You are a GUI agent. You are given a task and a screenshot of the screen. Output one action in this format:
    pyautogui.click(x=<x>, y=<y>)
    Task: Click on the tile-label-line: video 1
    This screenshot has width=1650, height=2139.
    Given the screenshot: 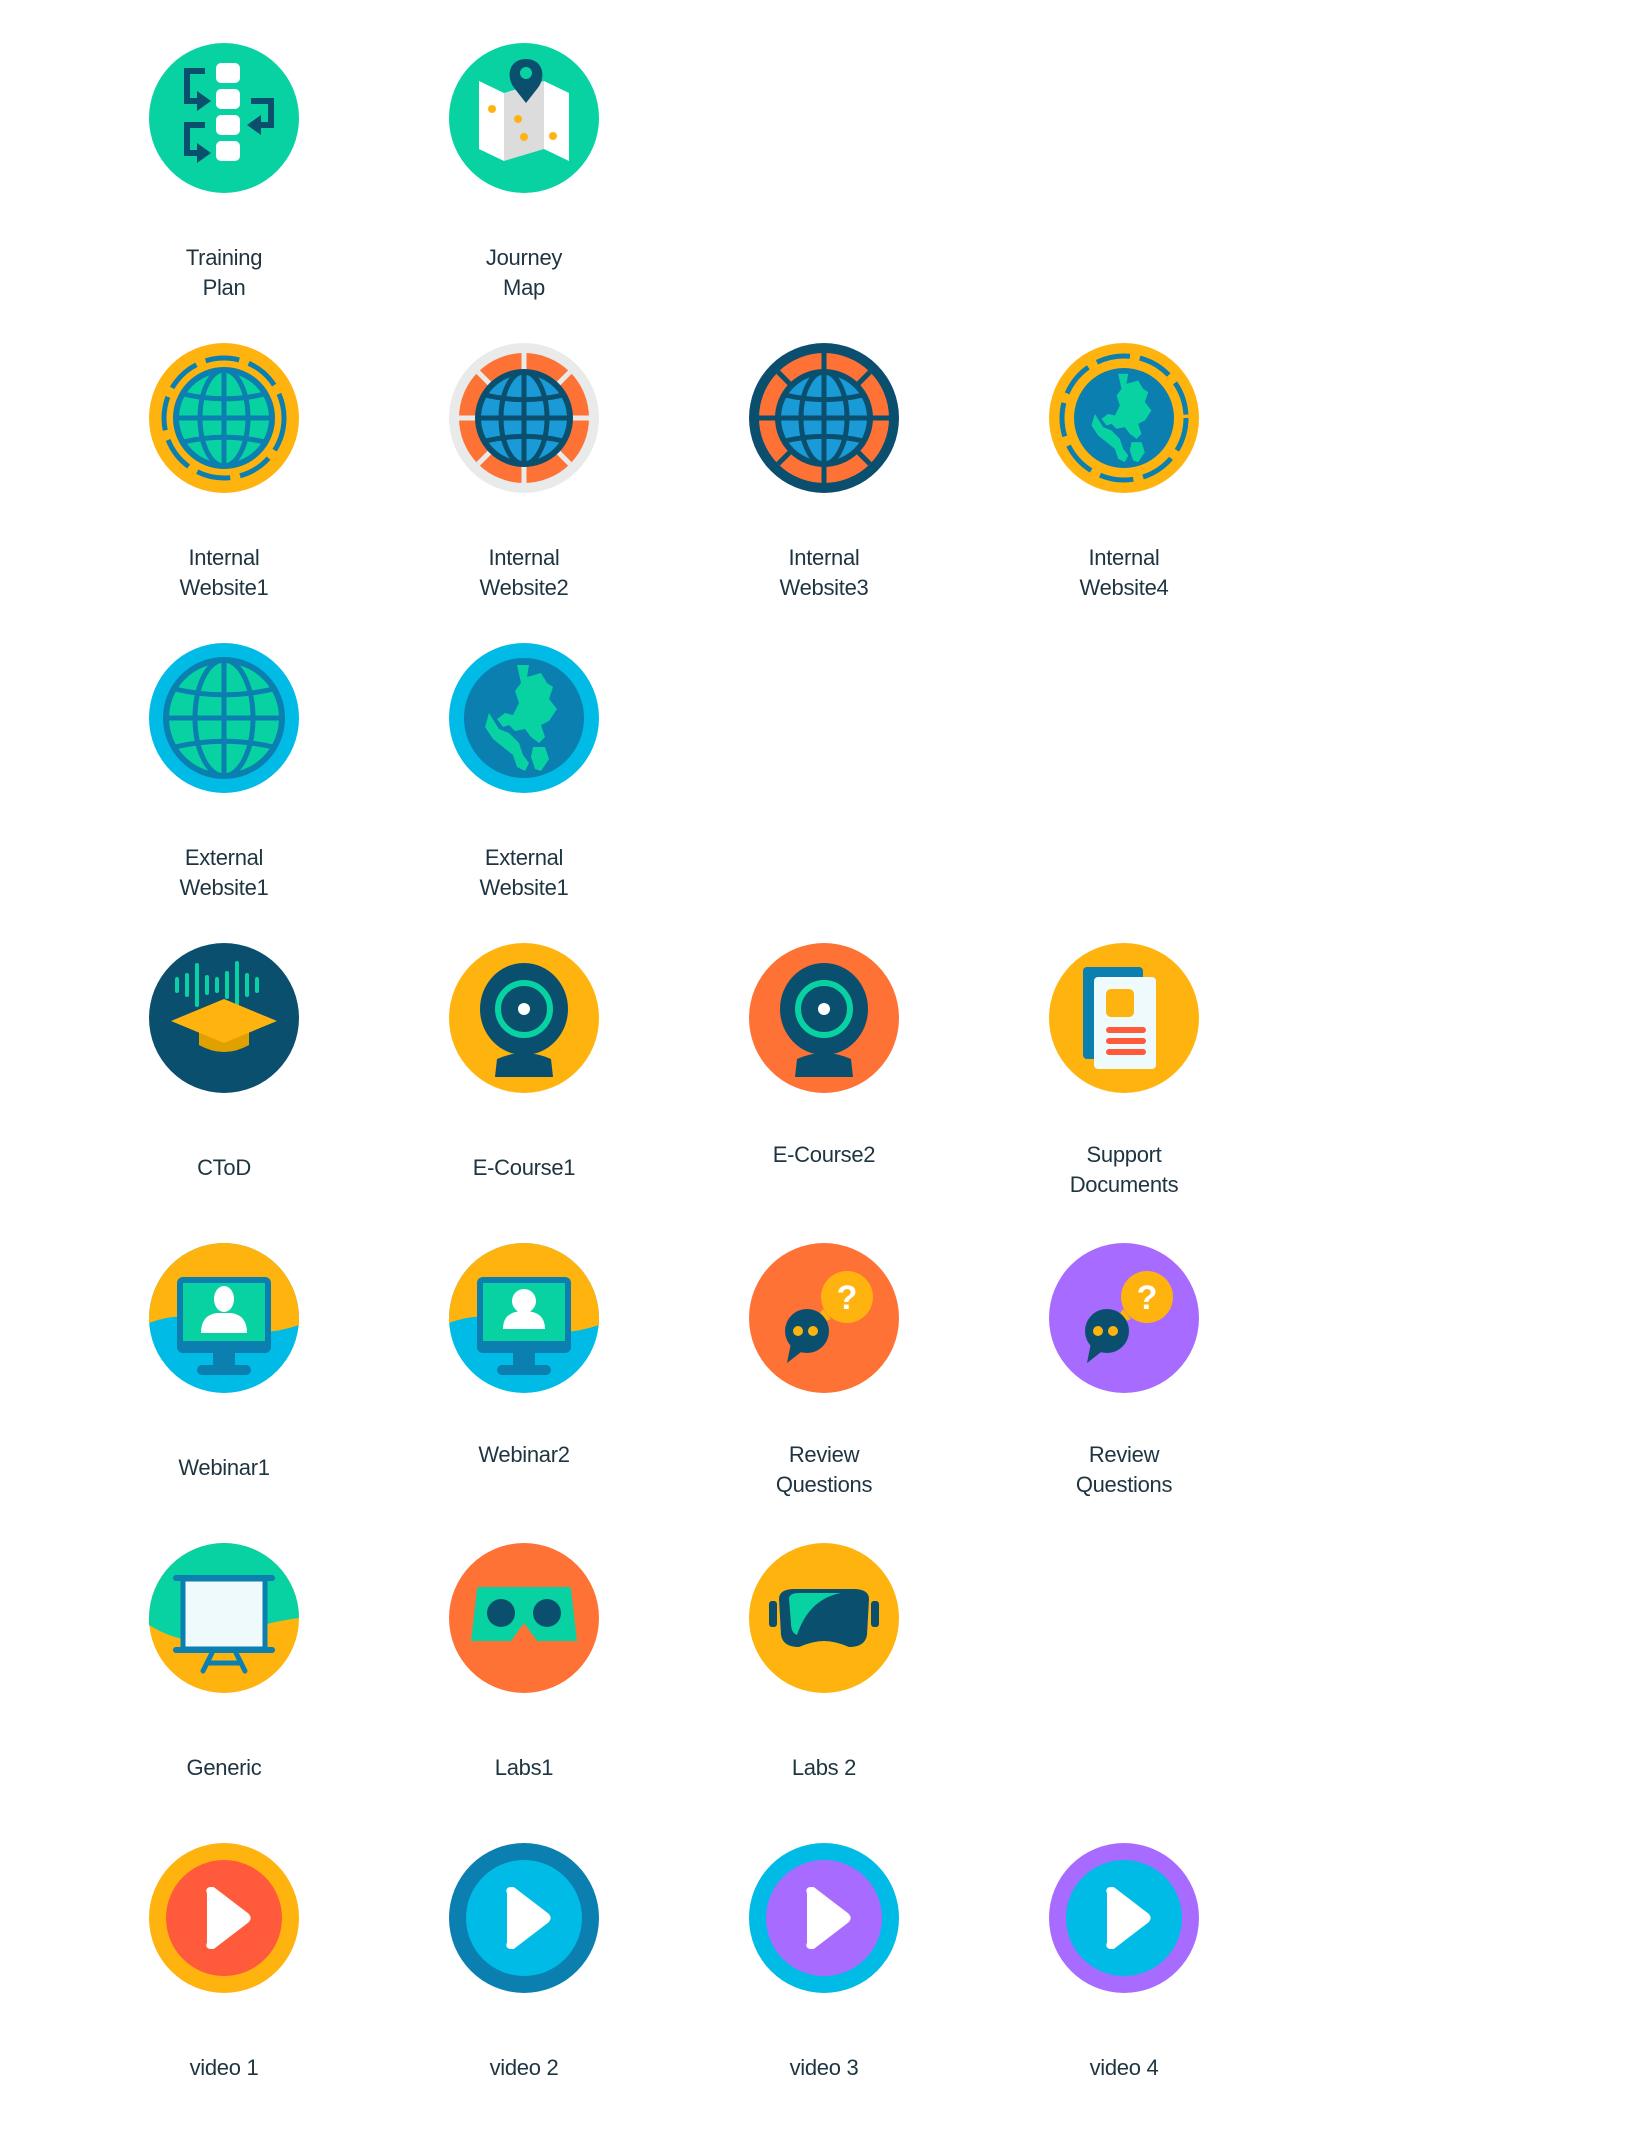 What is the action you would take?
    pyautogui.click(x=224, y=2067)
    